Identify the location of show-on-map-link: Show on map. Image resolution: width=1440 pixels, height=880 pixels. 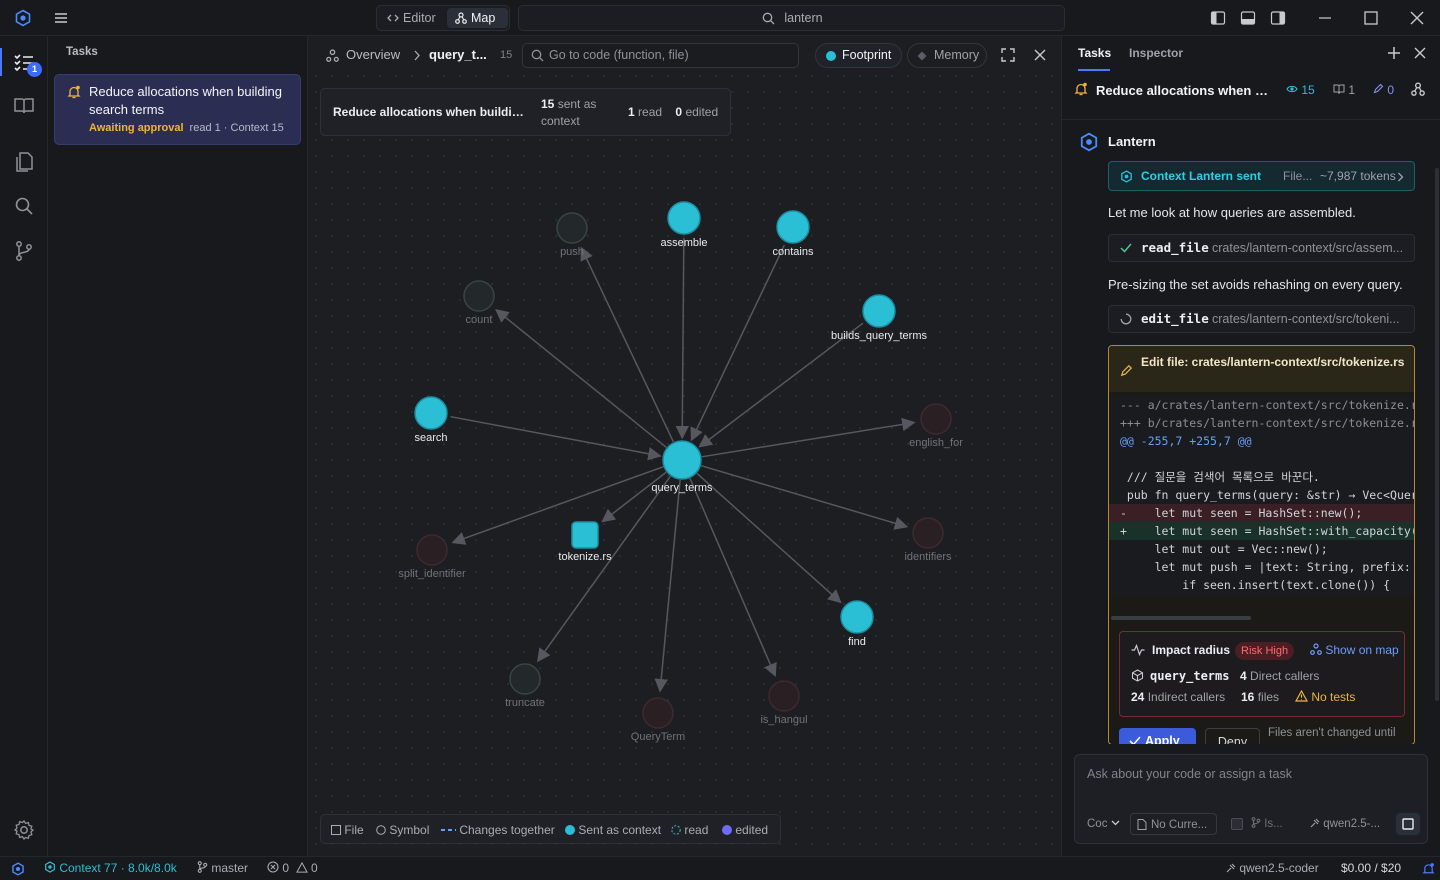
(1354, 650).